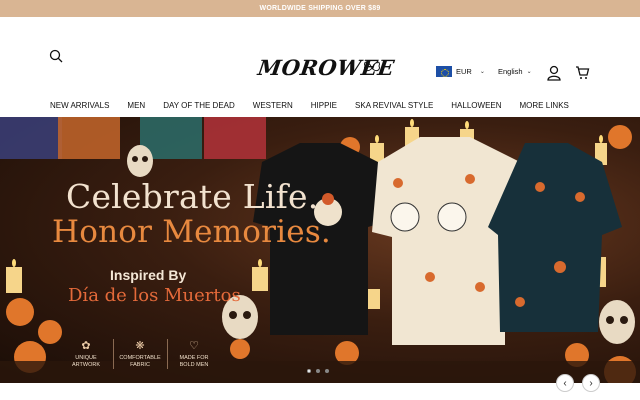 The height and width of the screenshot is (400, 640). What do you see at coordinates (86, 358) in the screenshot?
I see `feature-line1: UNIQUE` at bounding box center [86, 358].